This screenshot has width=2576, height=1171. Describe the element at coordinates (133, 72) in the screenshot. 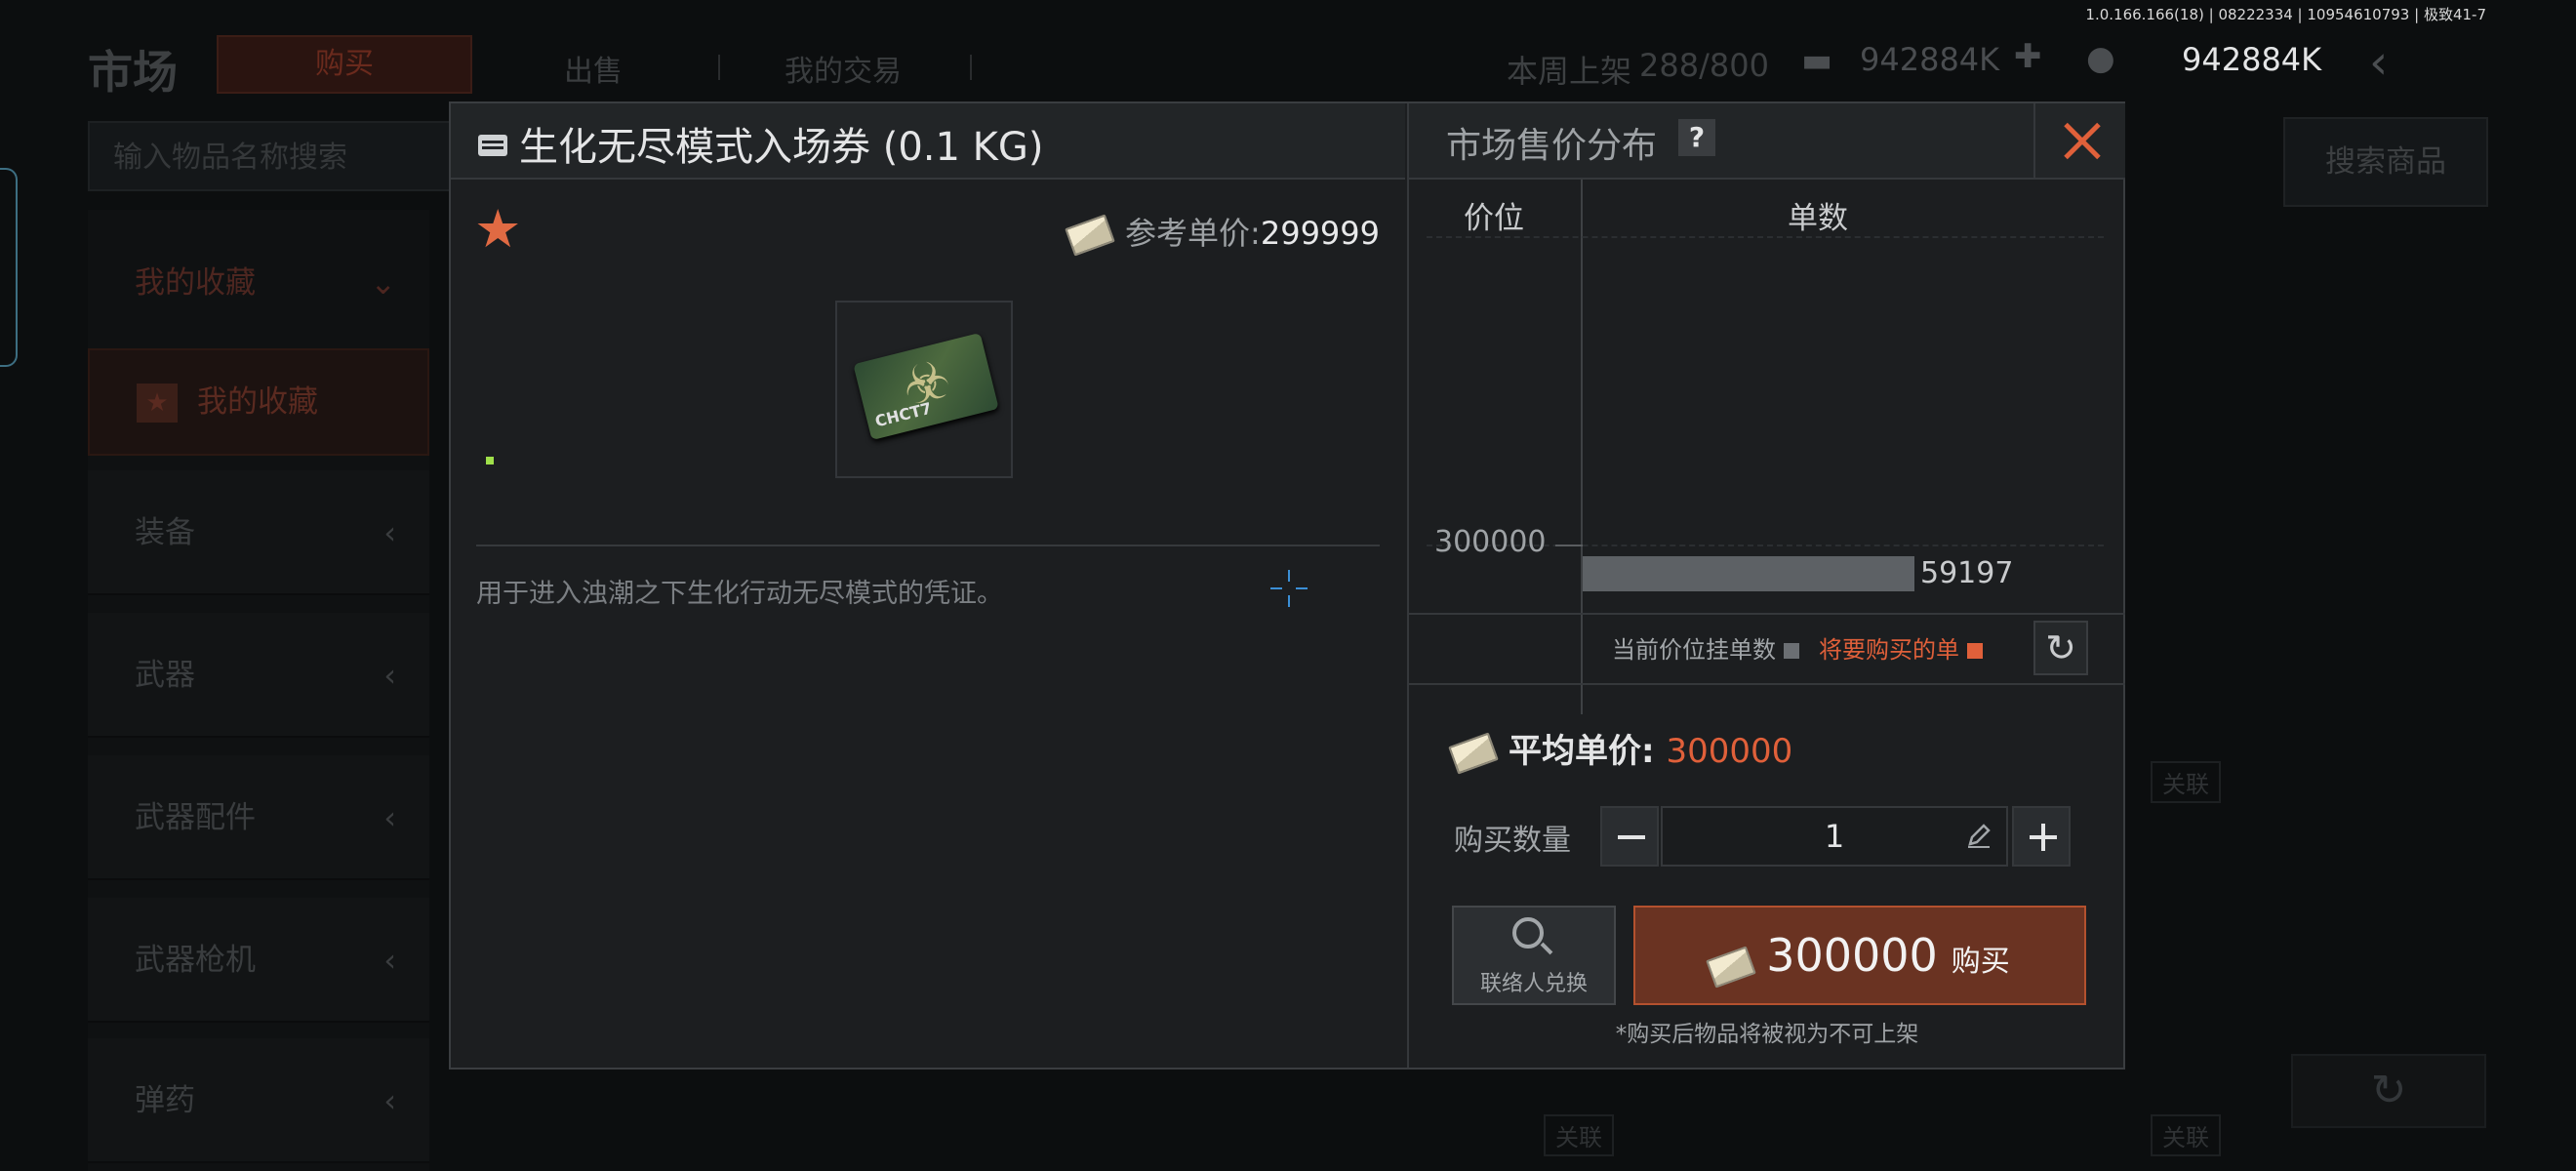

I see `market-title: 市场` at that location.